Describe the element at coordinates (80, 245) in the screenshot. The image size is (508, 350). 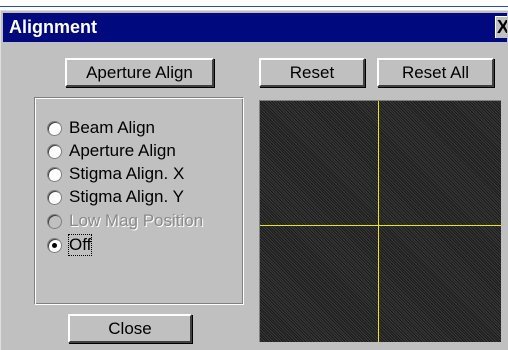
I see `radio-label: Off` at that location.